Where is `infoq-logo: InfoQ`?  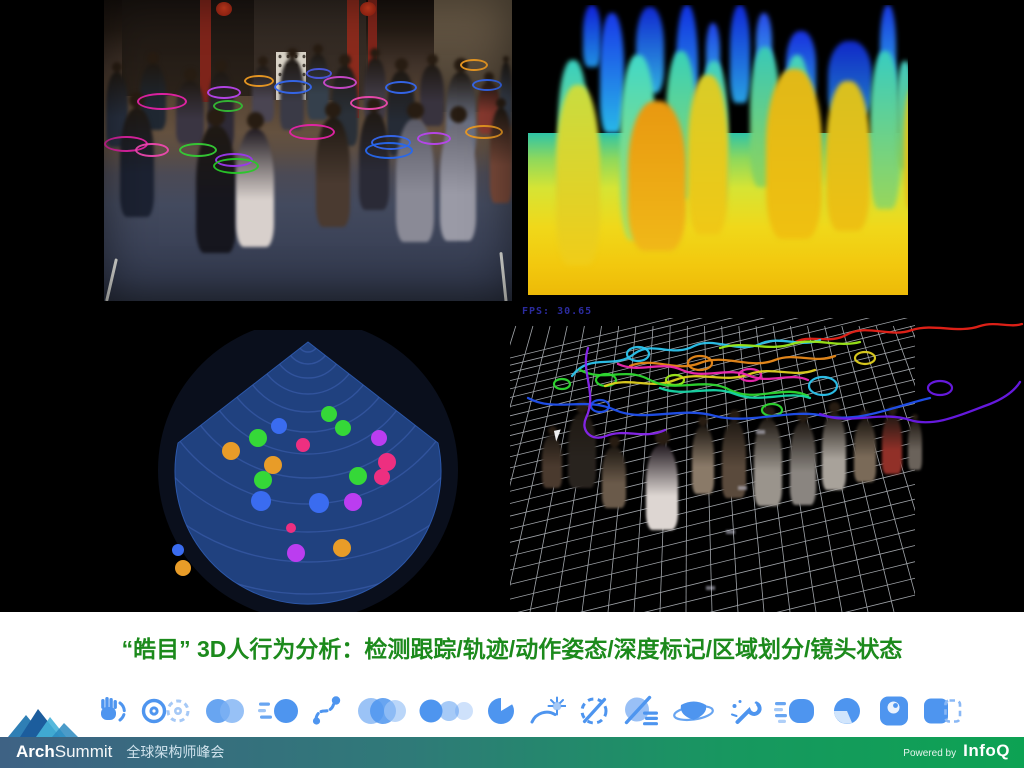 infoq-logo: InfoQ is located at coordinates (986, 750).